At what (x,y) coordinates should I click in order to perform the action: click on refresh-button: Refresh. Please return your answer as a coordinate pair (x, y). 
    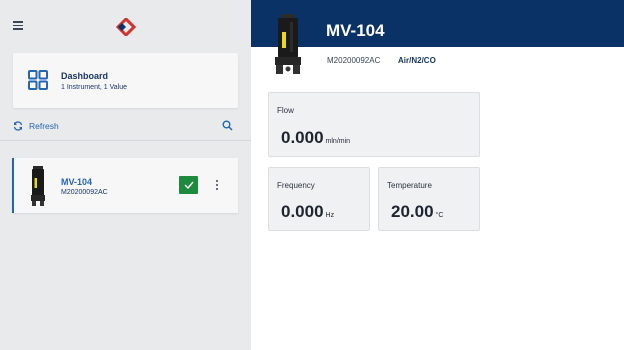
    Looking at the image, I should click on (36, 126).